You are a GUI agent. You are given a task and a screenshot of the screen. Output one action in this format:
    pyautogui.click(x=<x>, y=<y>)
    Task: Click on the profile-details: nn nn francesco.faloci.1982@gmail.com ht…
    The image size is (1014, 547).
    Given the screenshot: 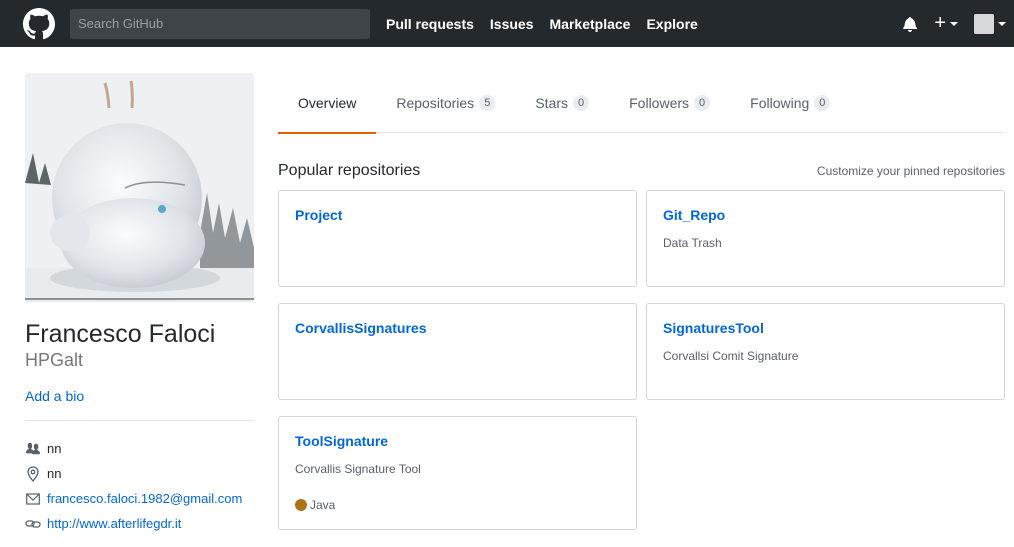 What is the action you would take?
    pyautogui.click(x=139, y=486)
    